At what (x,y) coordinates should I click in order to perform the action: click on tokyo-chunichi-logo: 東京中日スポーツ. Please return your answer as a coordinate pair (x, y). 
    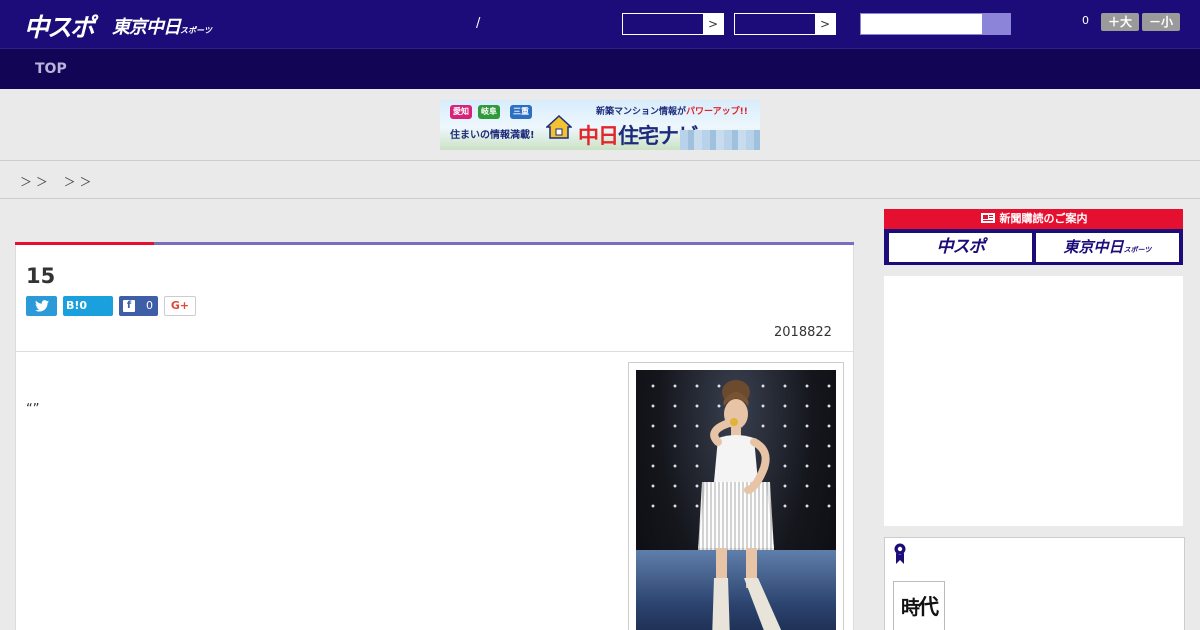
    Looking at the image, I should click on (162, 26).